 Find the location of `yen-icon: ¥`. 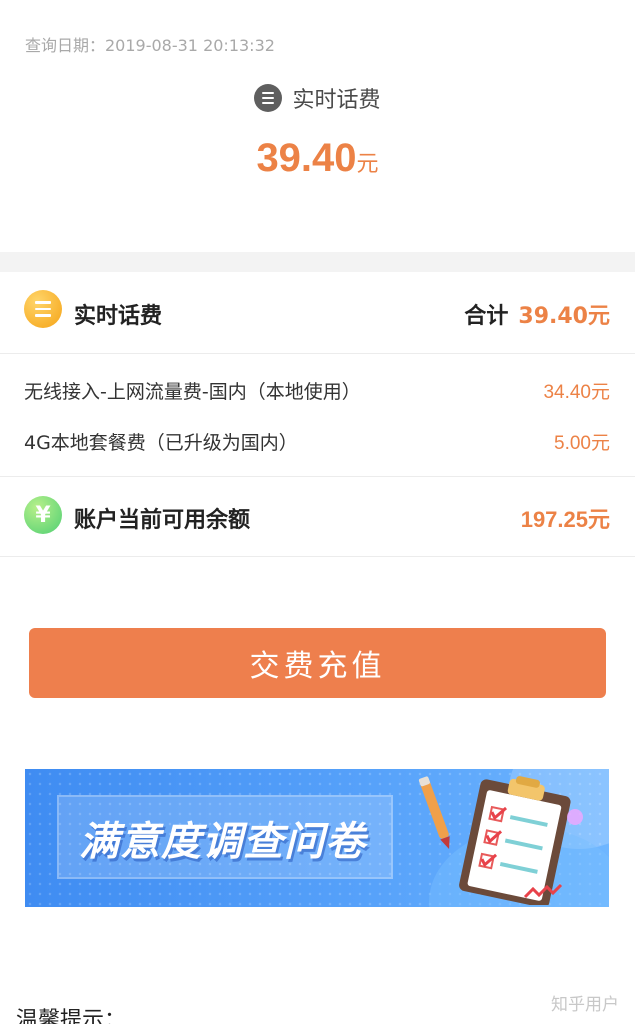

yen-icon: ¥ is located at coordinates (43, 515).